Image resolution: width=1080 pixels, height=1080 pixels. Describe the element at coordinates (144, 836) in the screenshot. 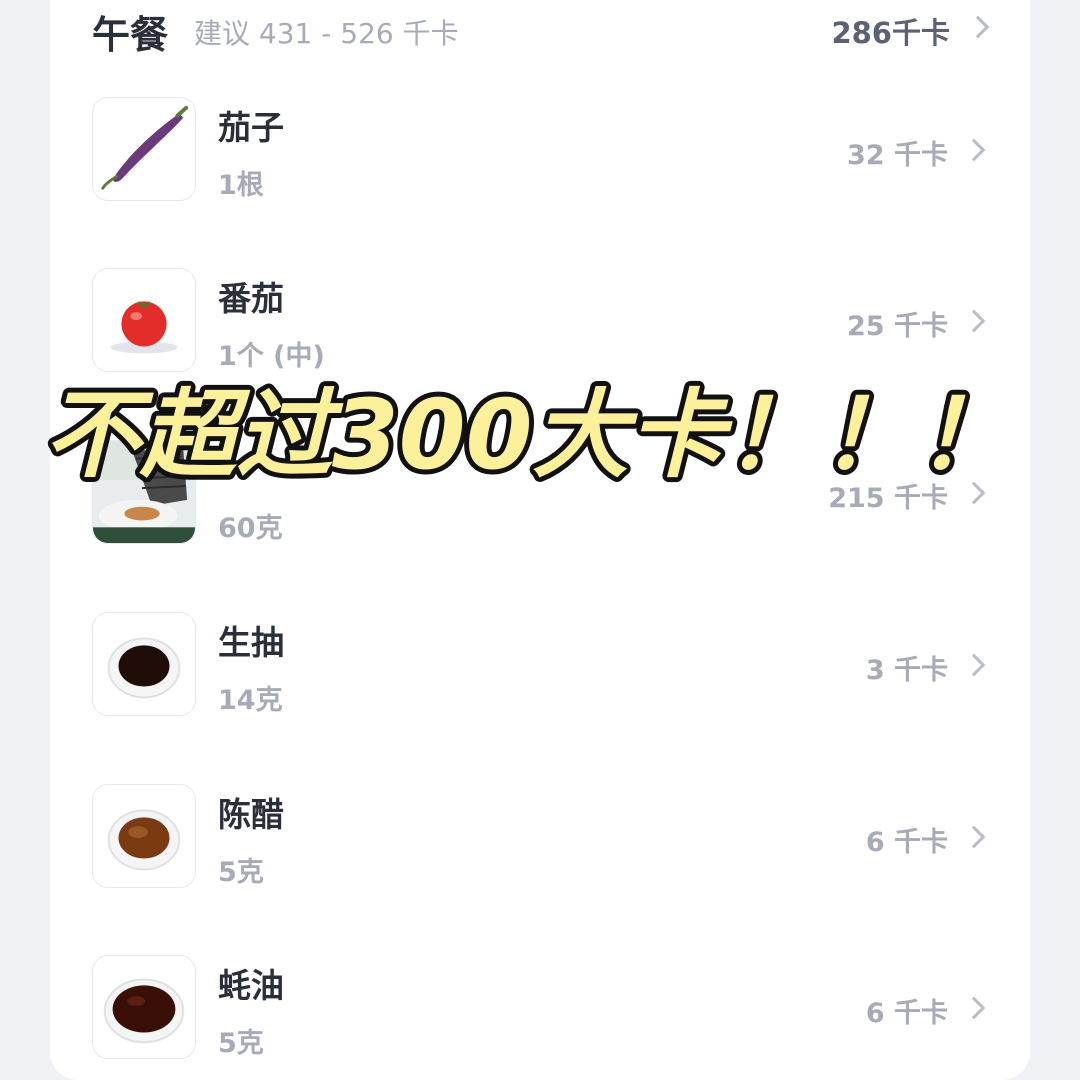

I see `vinegar-dish-icon` at that location.